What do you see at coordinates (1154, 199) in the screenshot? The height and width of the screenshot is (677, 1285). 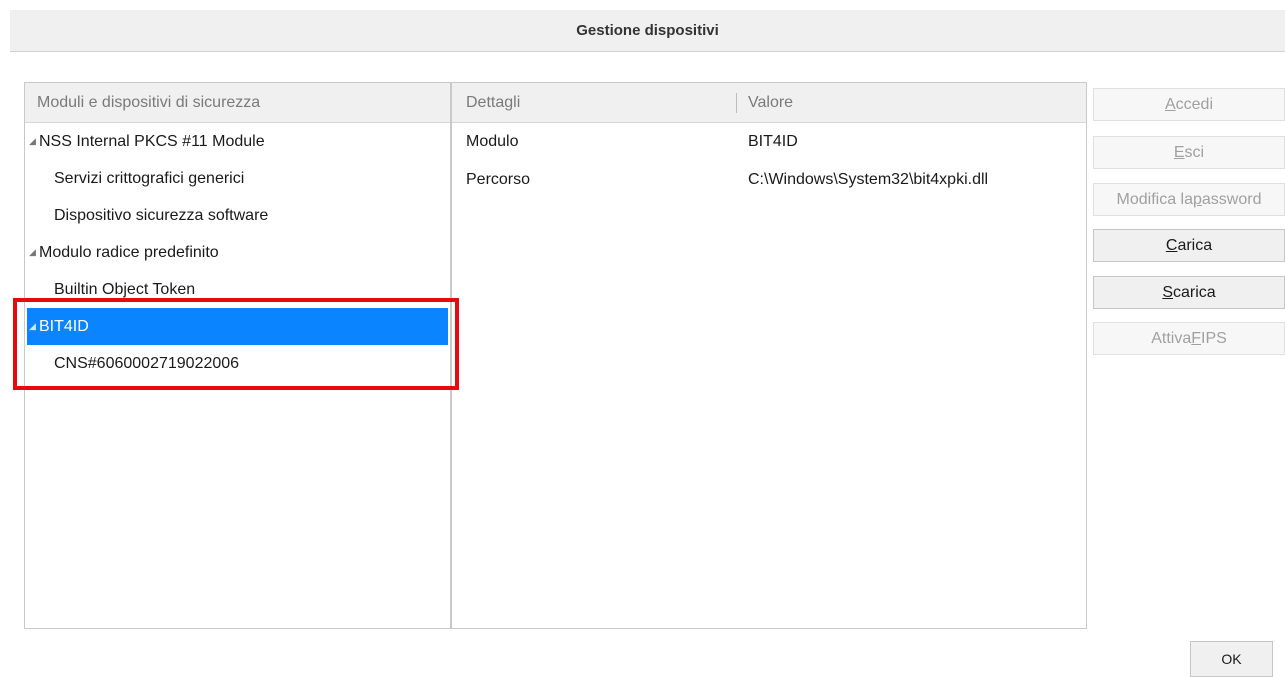 I see `change-password-button-text: Modifica la` at bounding box center [1154, 199].